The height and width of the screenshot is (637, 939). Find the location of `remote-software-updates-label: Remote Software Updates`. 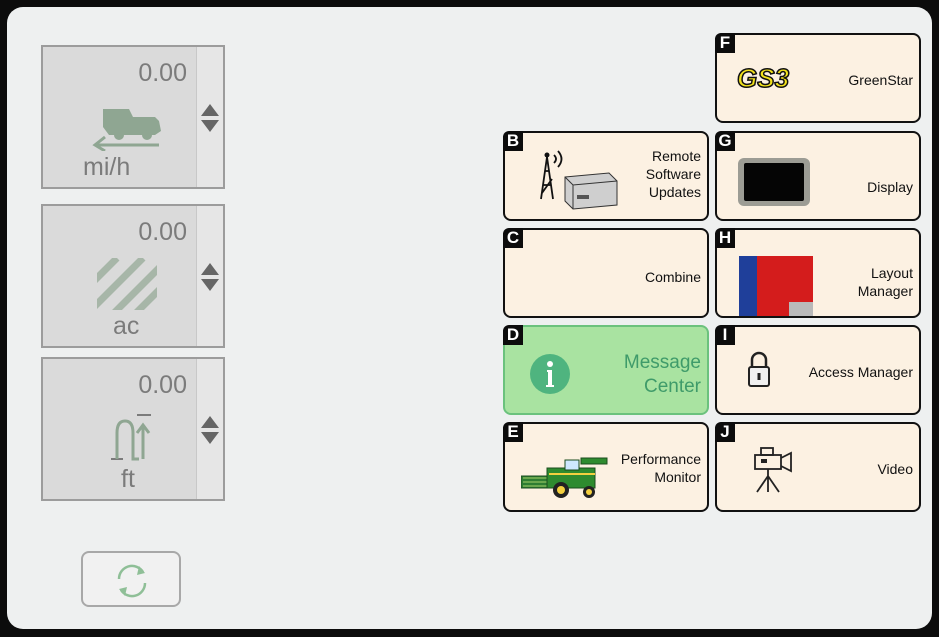

remote-software-updates-label: Remote Software Updates is located at coordinates (673, 174).